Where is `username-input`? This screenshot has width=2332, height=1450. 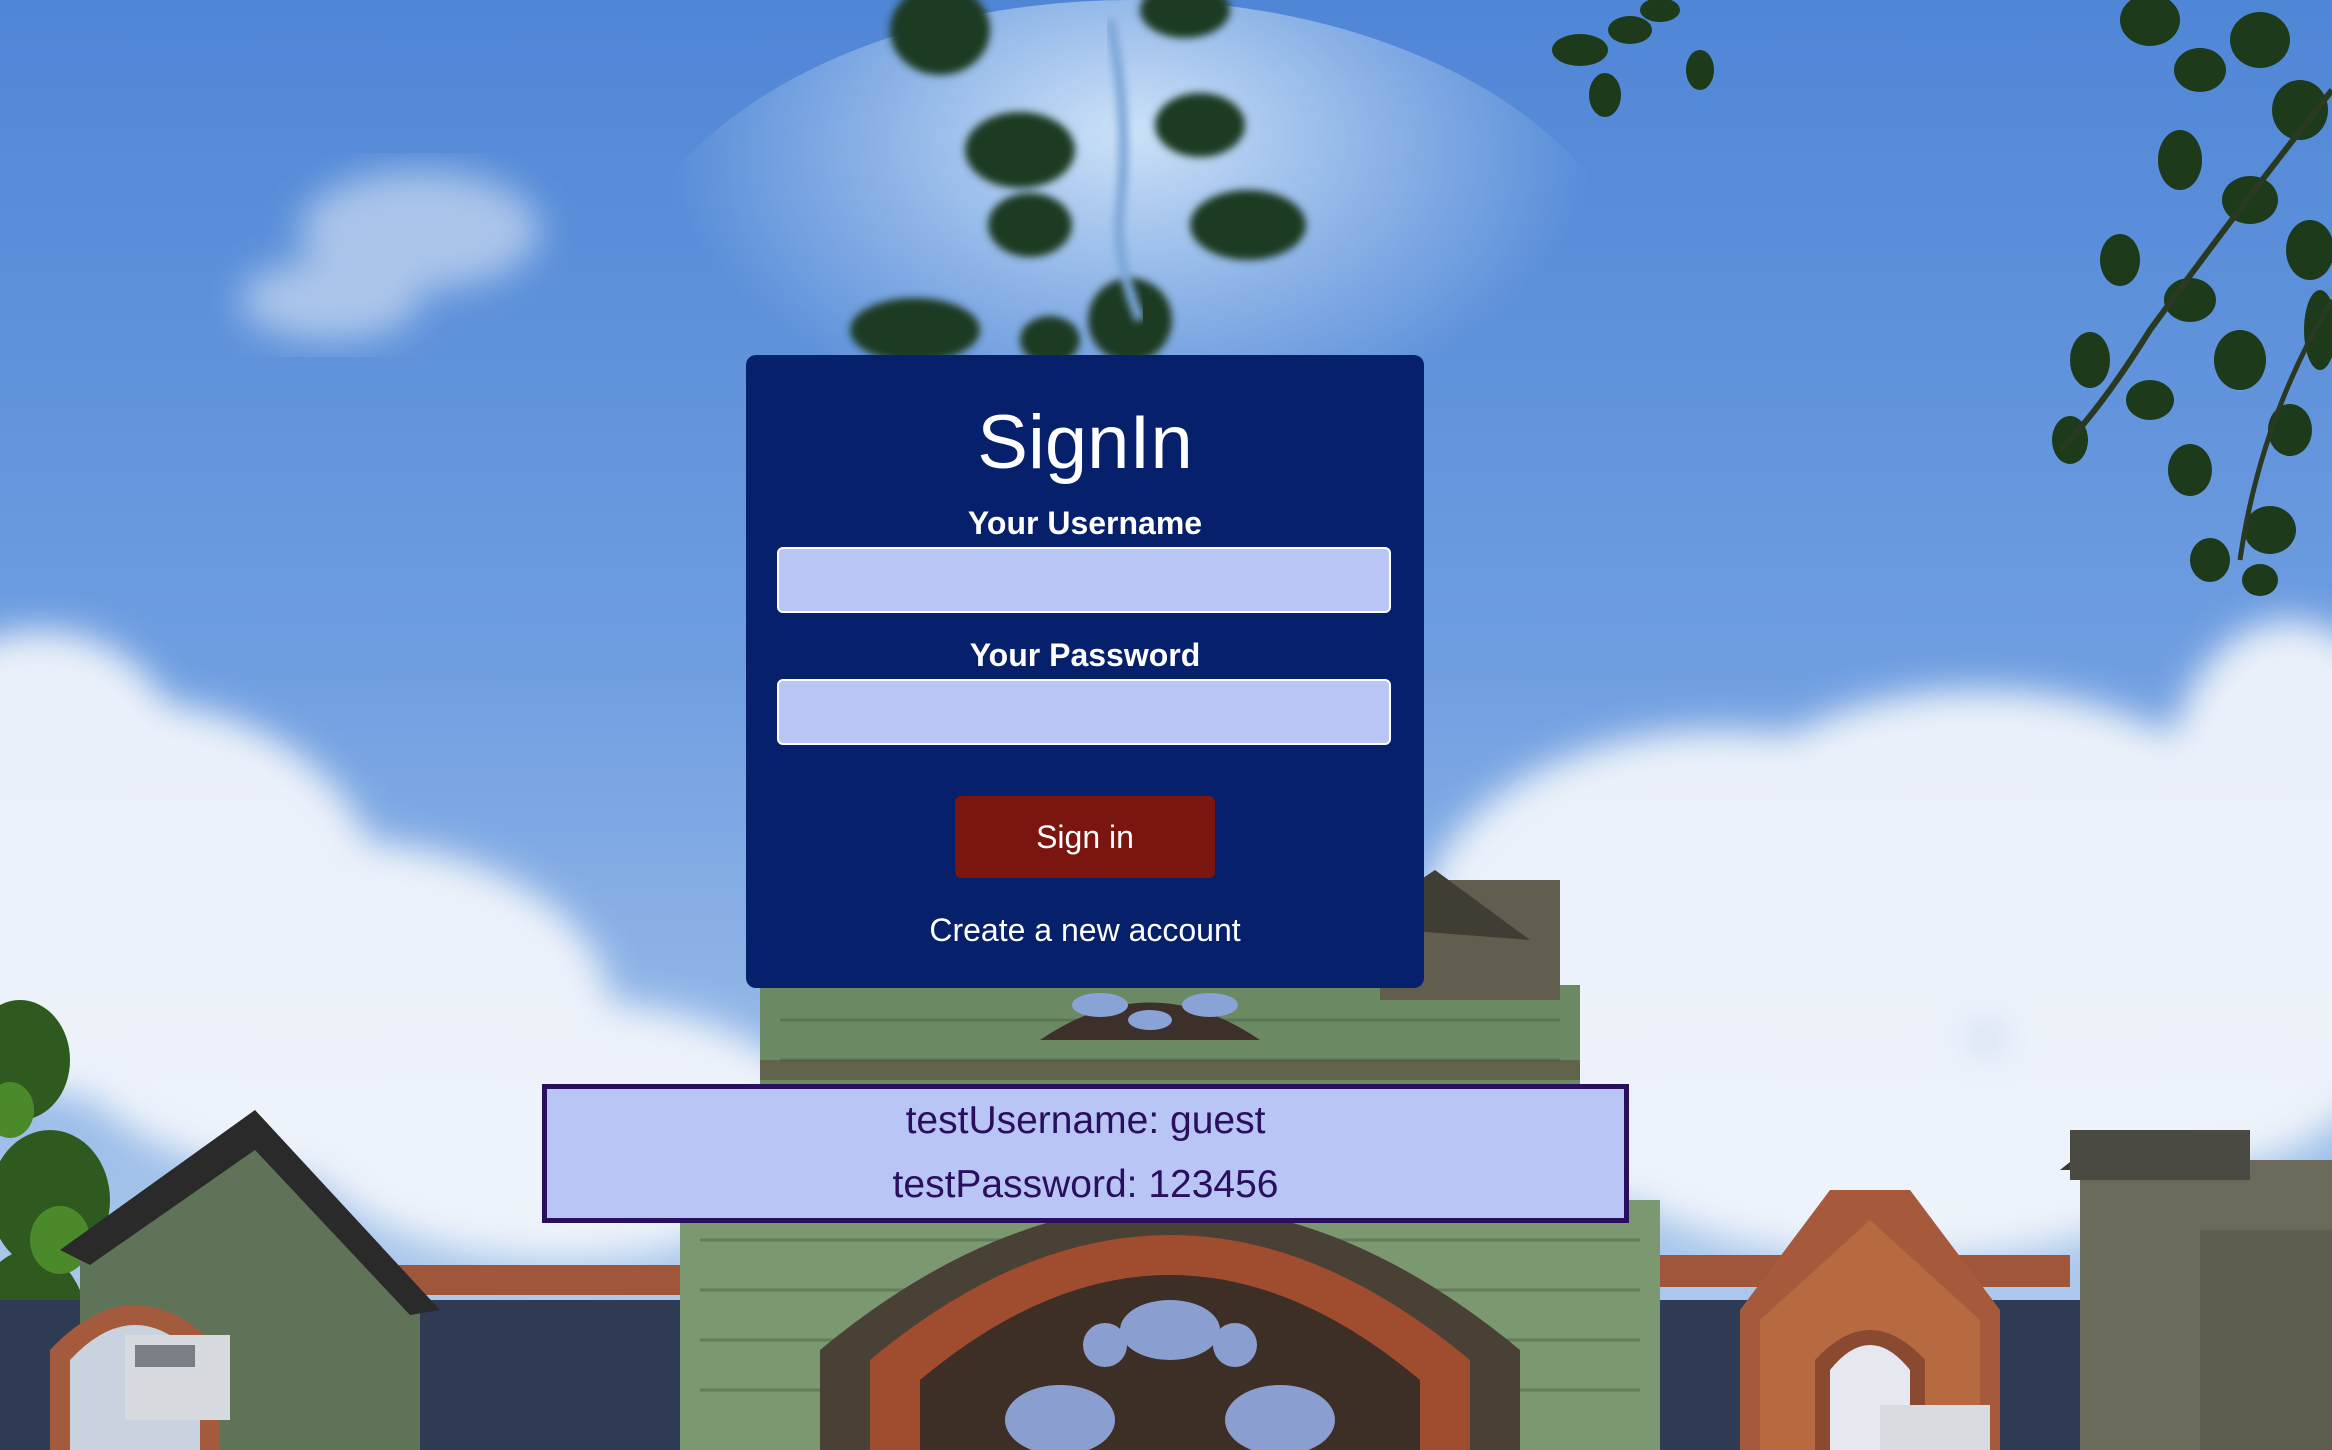
username-input is located at coordinates (1084, 580).